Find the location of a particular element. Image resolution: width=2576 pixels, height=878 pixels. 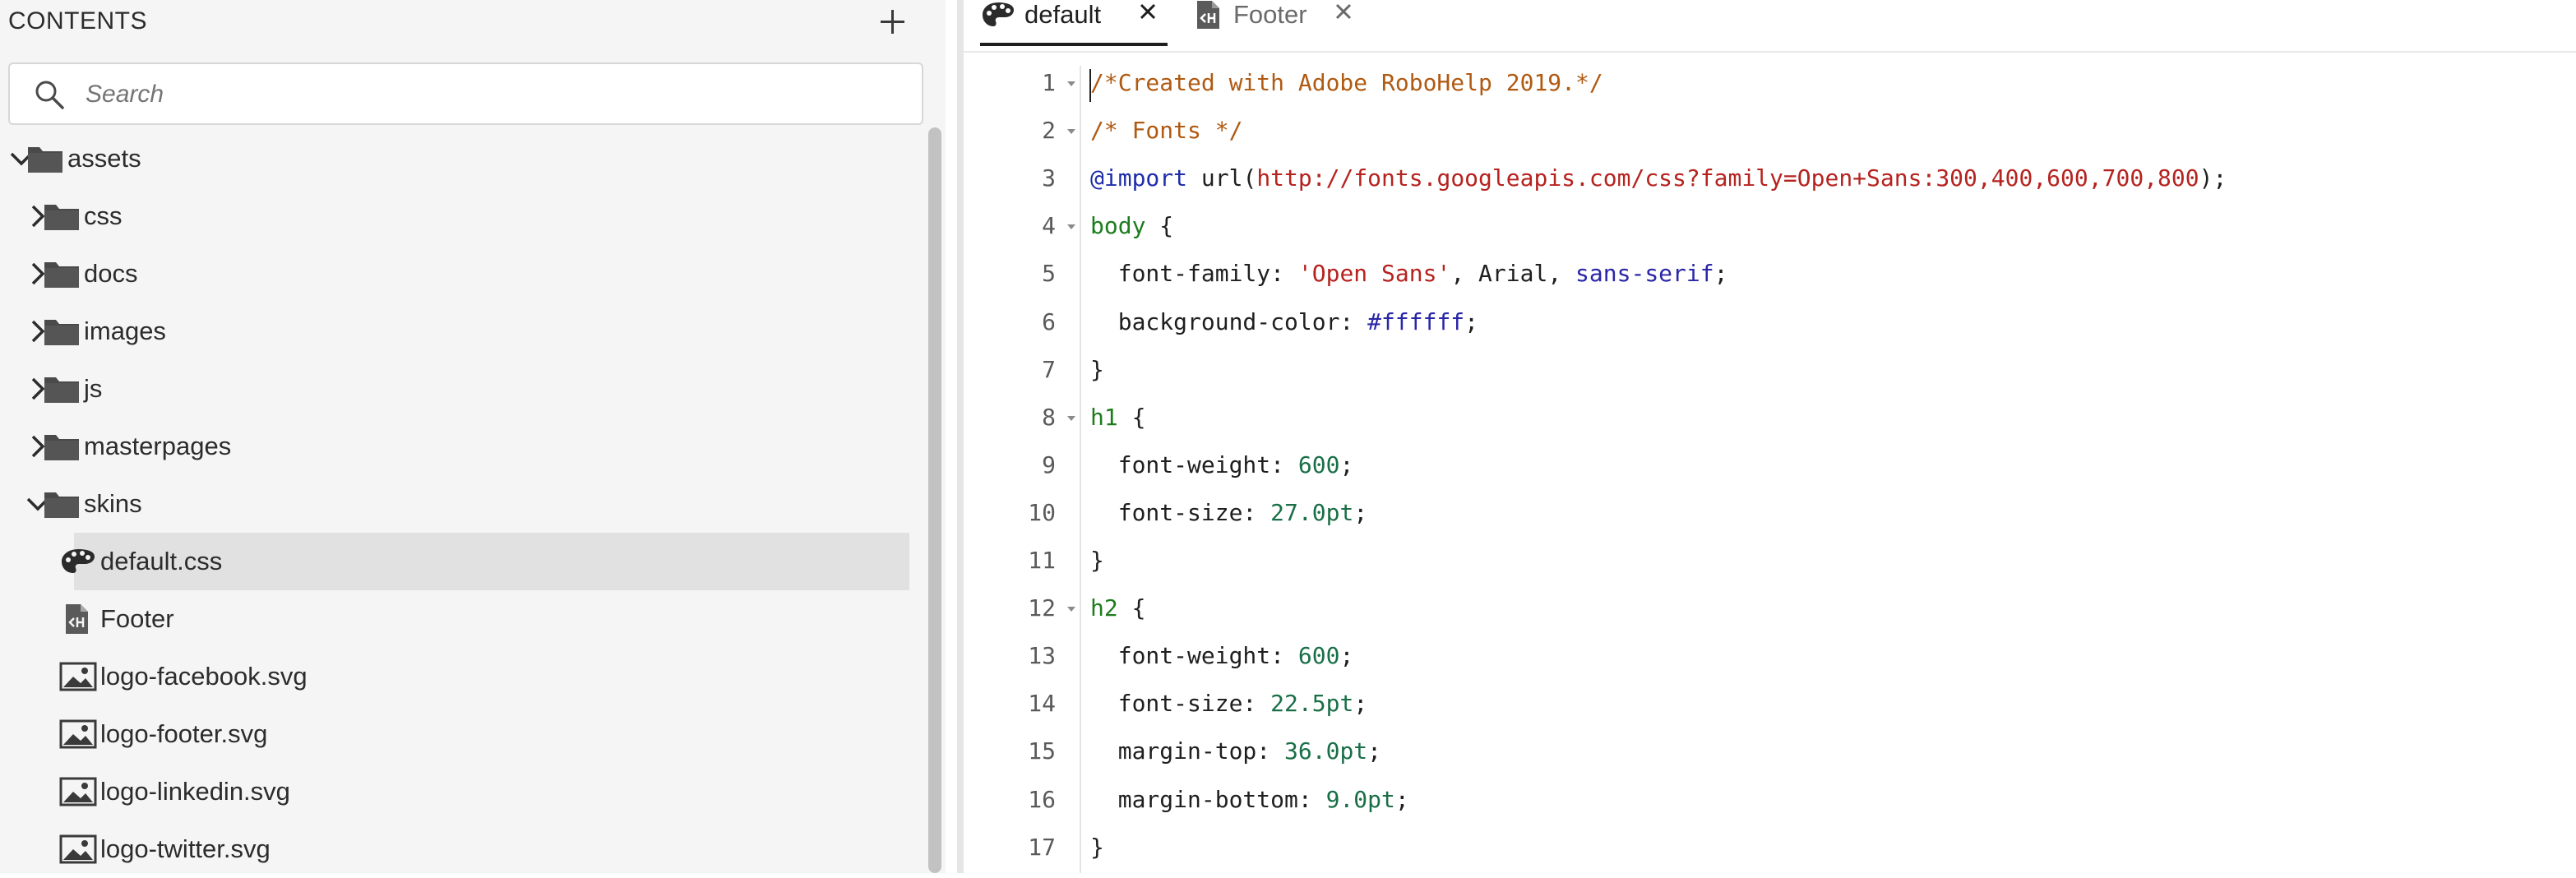

tree-item-label: css is located at coordinates (103, 215).